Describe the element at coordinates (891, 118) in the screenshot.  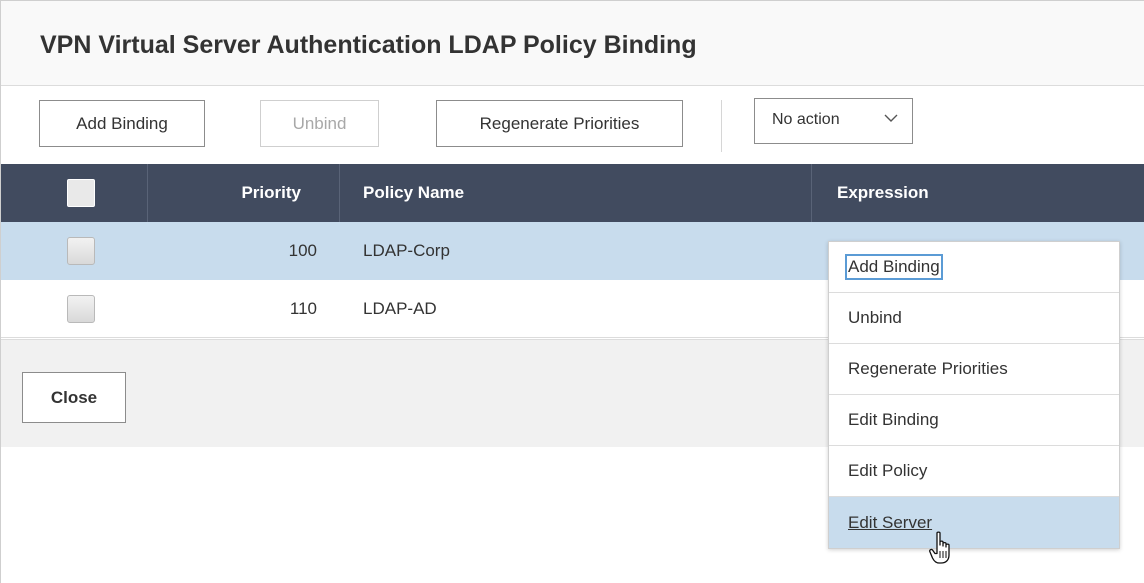
I see `chevron-down-icon` at that location.